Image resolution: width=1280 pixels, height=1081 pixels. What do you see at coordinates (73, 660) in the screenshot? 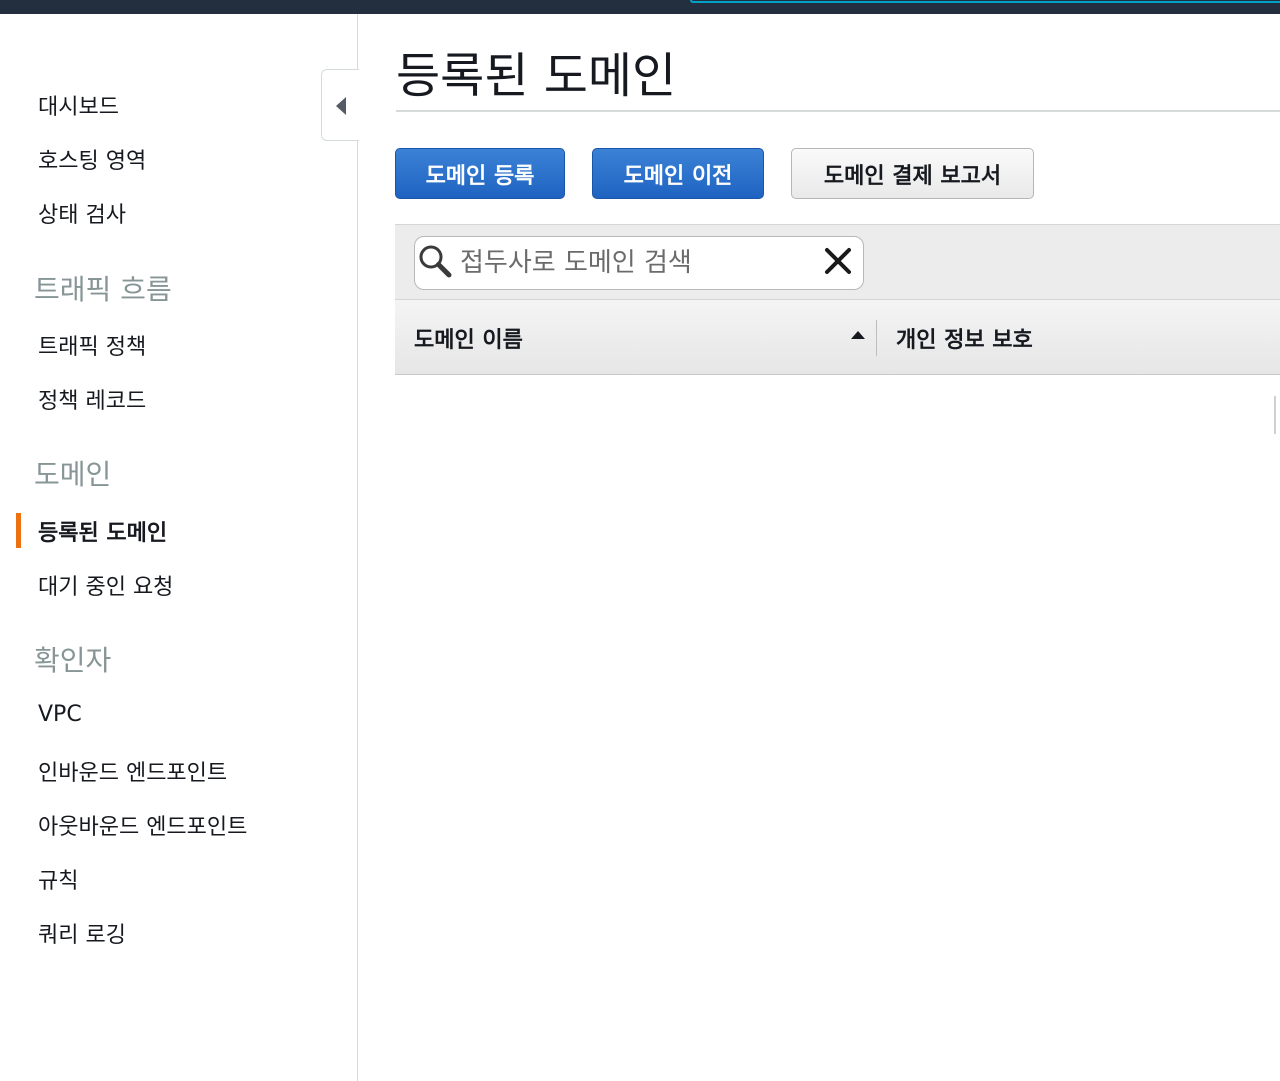
I see `sidebar-section-resolver: 확인자` at bounding box center [73, 660].